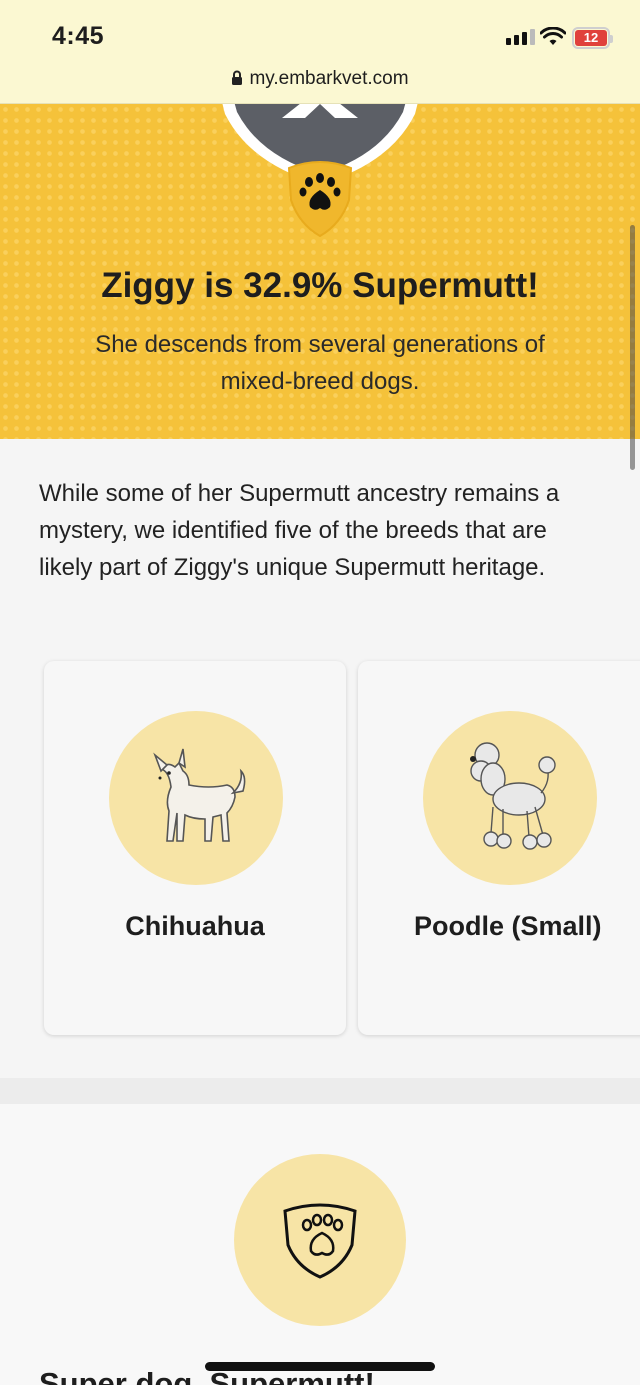 This screenshot has height=1385, width=640. I want to click on poodle-illustration, so click(510, 798).